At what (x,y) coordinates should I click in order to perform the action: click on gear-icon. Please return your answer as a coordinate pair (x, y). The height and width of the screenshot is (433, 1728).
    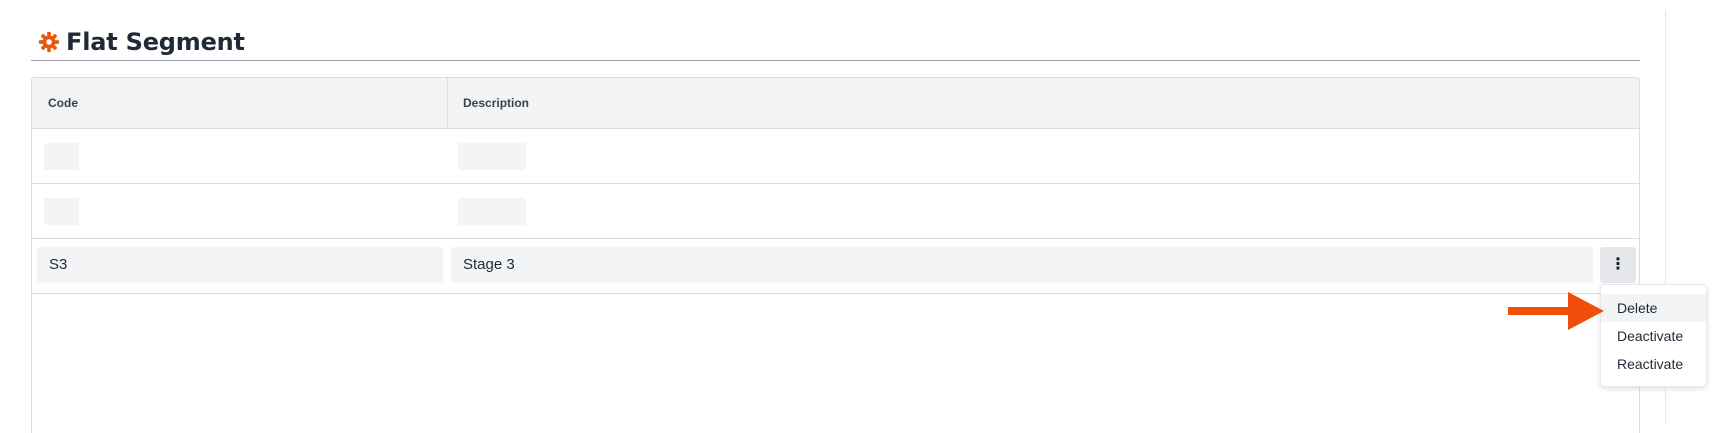
    Looking at the image, I should click on (49, 42).